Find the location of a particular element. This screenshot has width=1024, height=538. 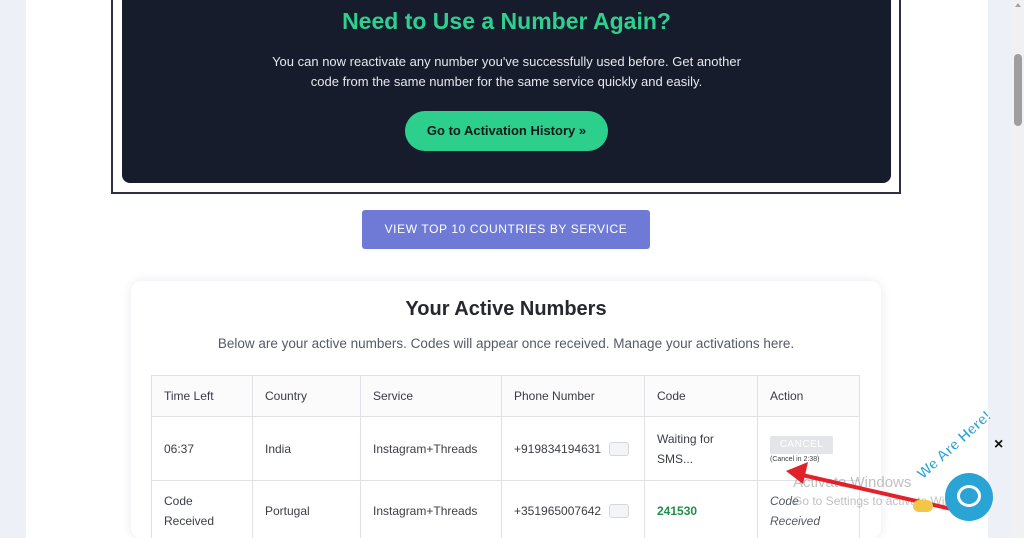

top-countries-button: VIEW TOP 10 COUNTRIES BY SERVICE is located at coordinates (506, 229).